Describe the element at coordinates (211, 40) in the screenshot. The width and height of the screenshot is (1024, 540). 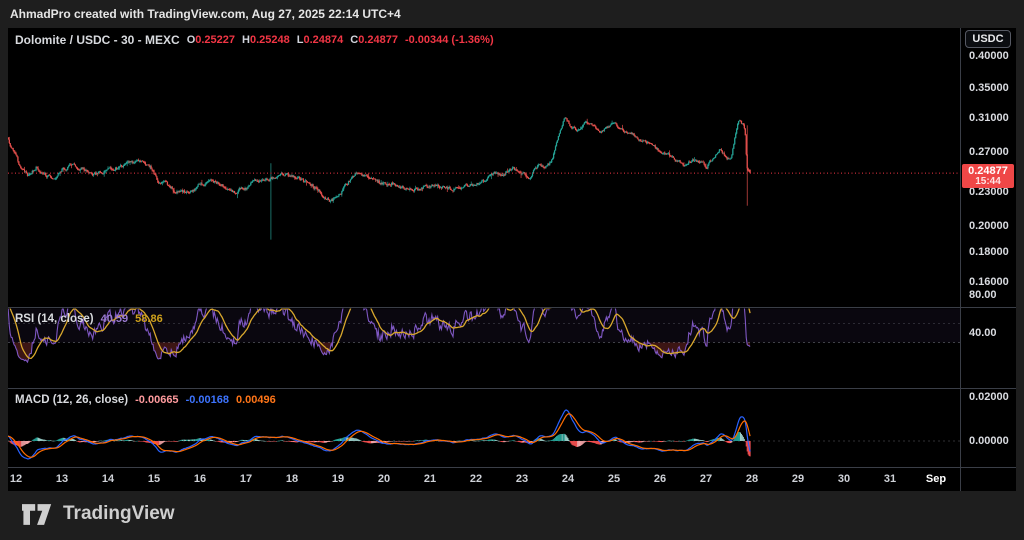
I see `ohlc-item: O0.25227` at that location.